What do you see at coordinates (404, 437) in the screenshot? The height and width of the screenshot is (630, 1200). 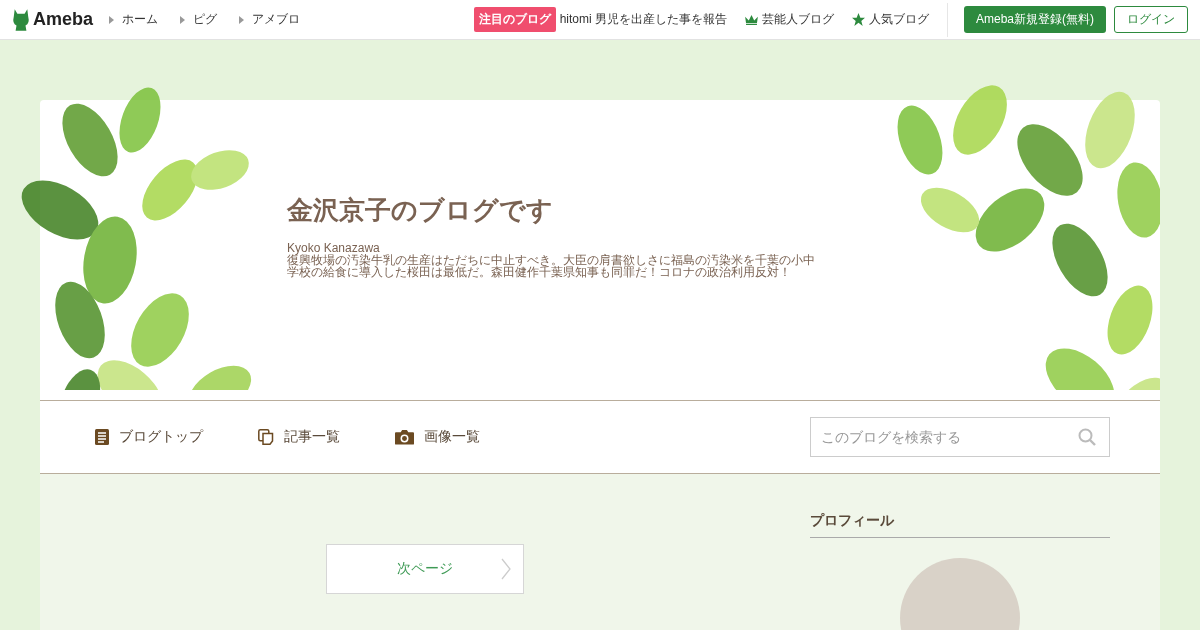 I see `camera-icon` at bounding box center [404, 437].